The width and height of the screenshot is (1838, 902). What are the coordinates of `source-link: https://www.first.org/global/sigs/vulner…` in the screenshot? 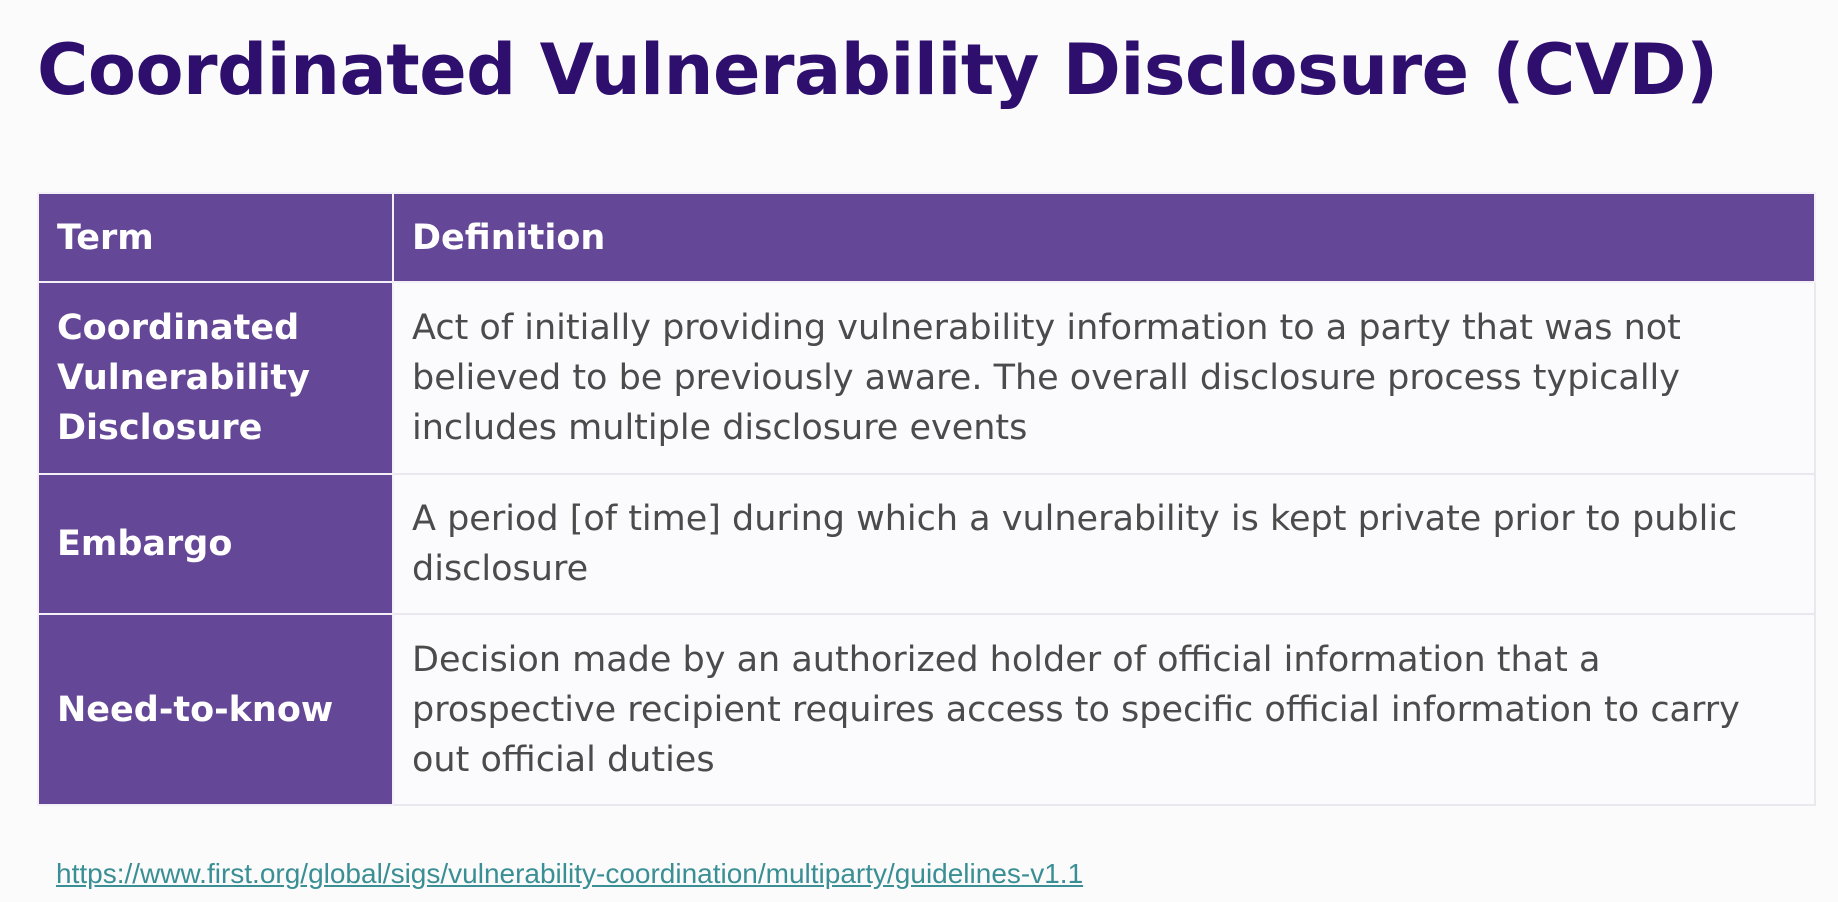 It's located at (569, 874).